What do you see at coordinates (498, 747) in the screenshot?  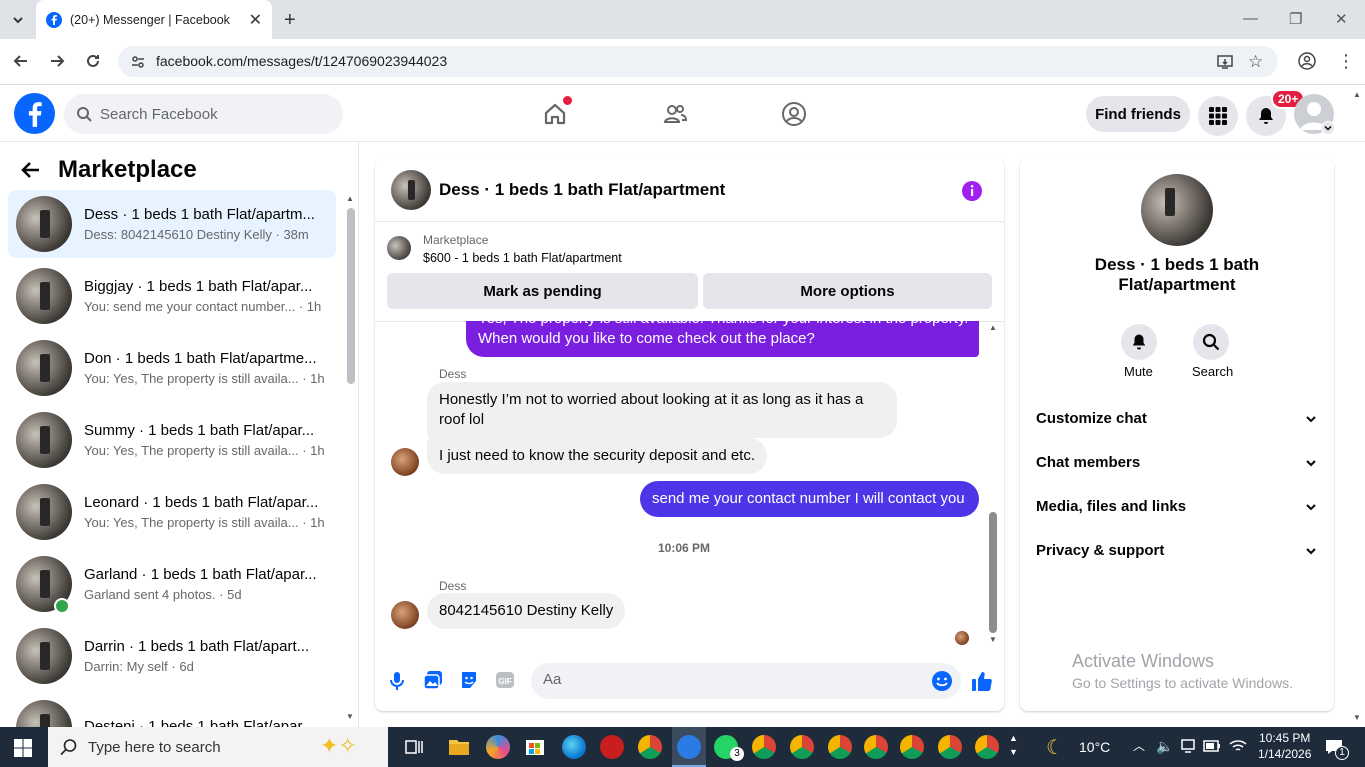 I see `copilot-icon` at bounding box center [498, 747].